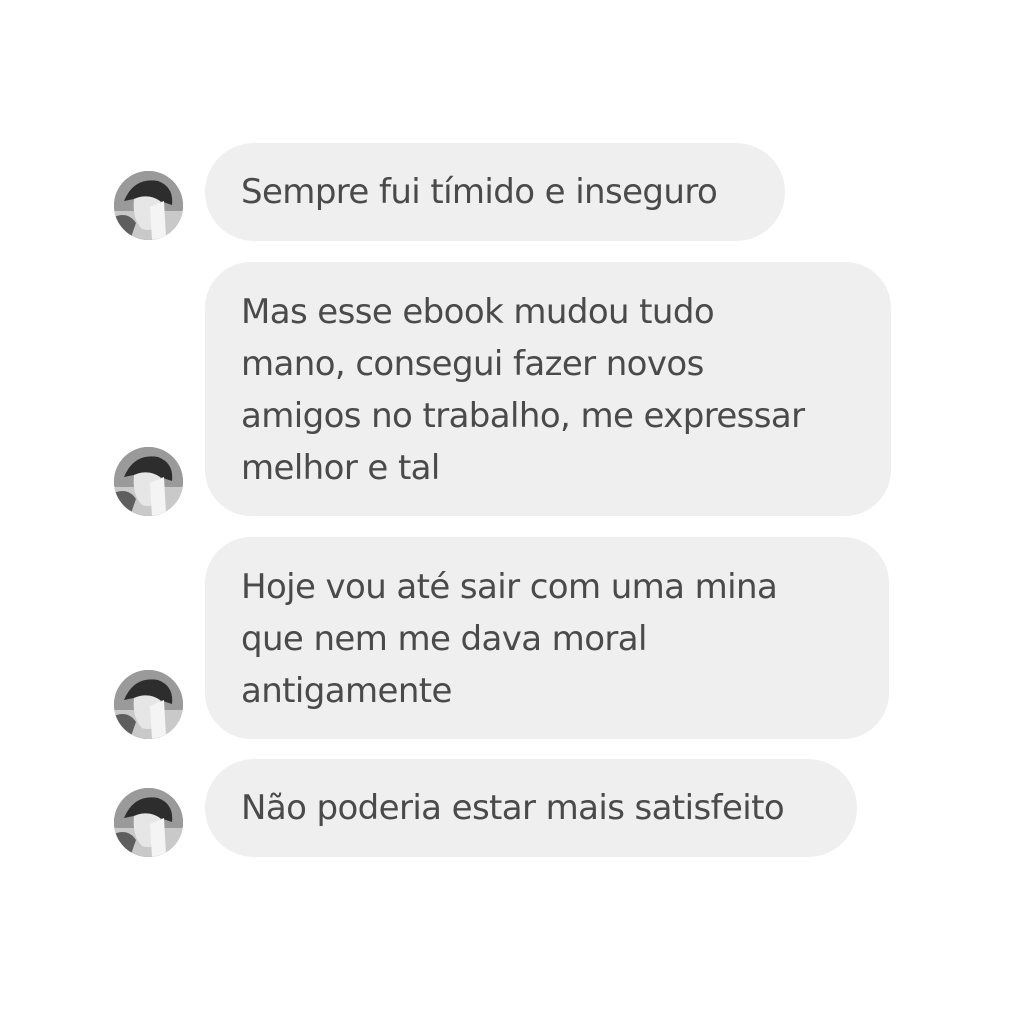  I want to click on message-bubble: Sempre fui tímido e inseguro, so click(495, 192).